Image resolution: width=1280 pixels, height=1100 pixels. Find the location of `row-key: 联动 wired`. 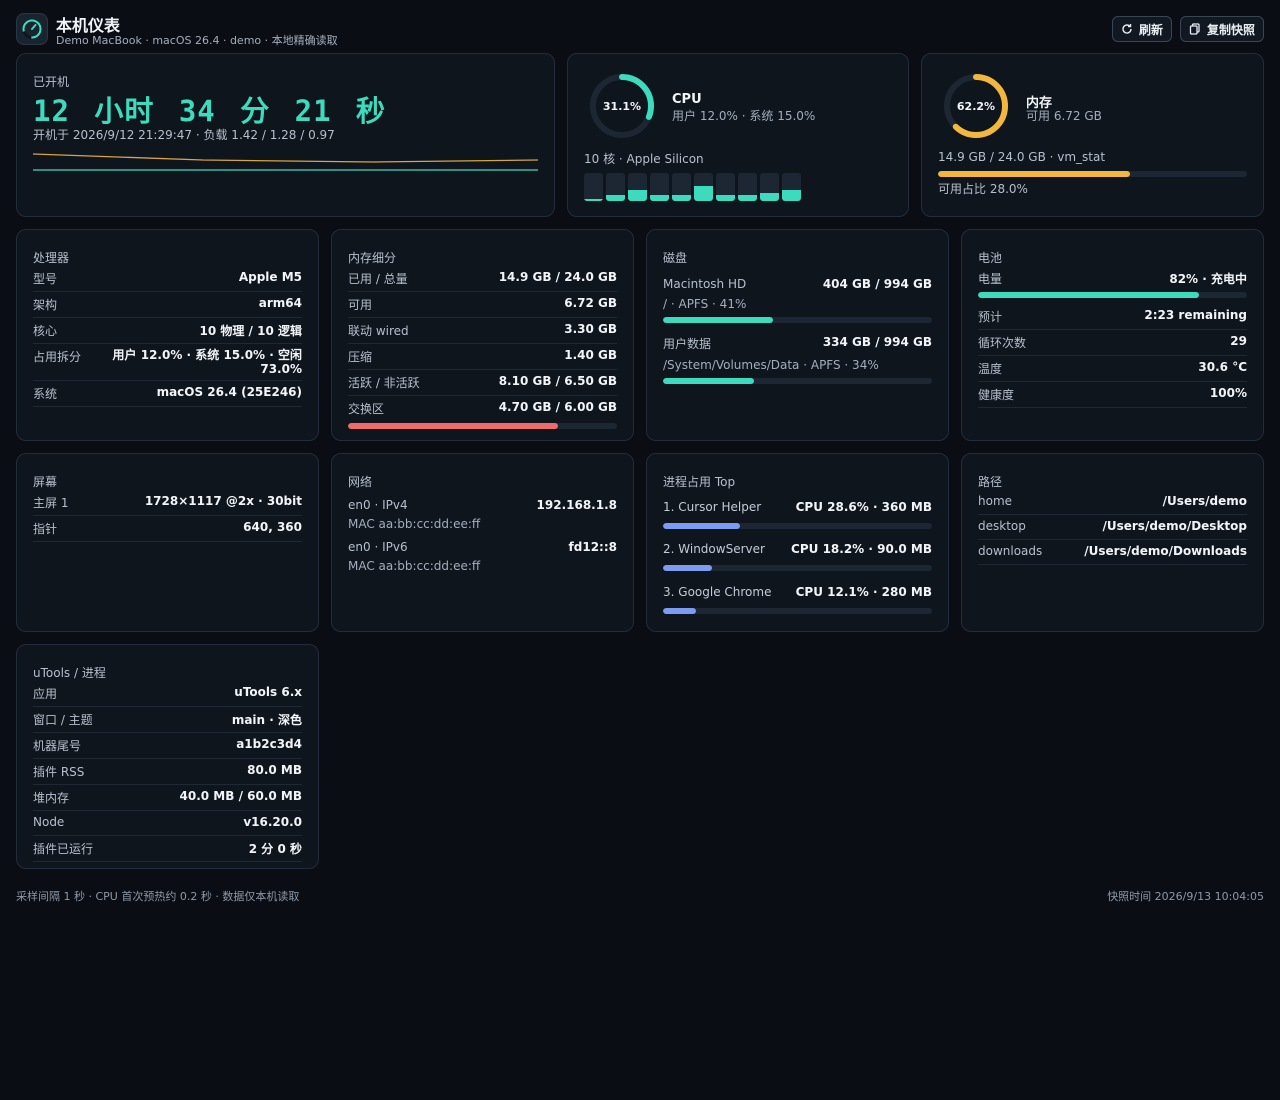

row-key: 联动 wired is located at coordinates (378, 331).